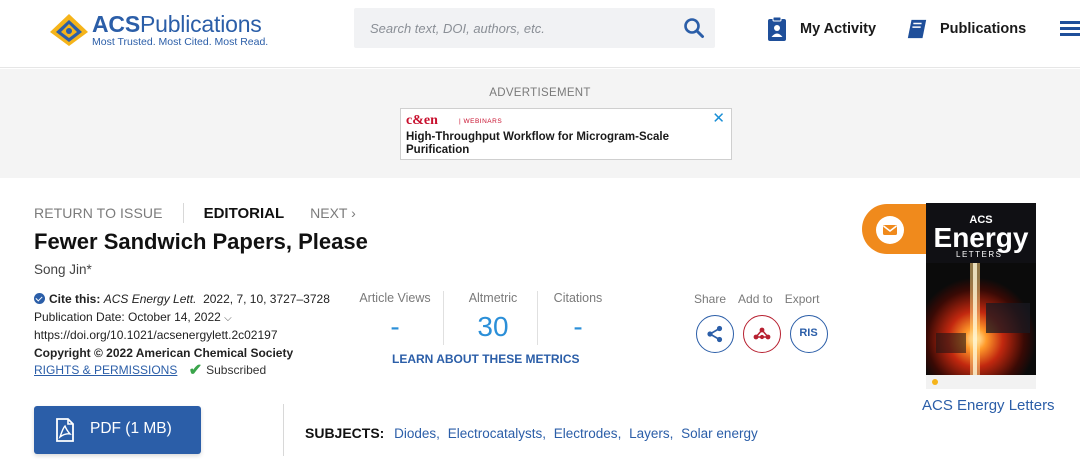 The width and height of the screenshot is (1080, 475). What do you see at coordinates (981, 237) in the screenshot?
I see `cover-energy: Energy` at bounding box center [981, 237].